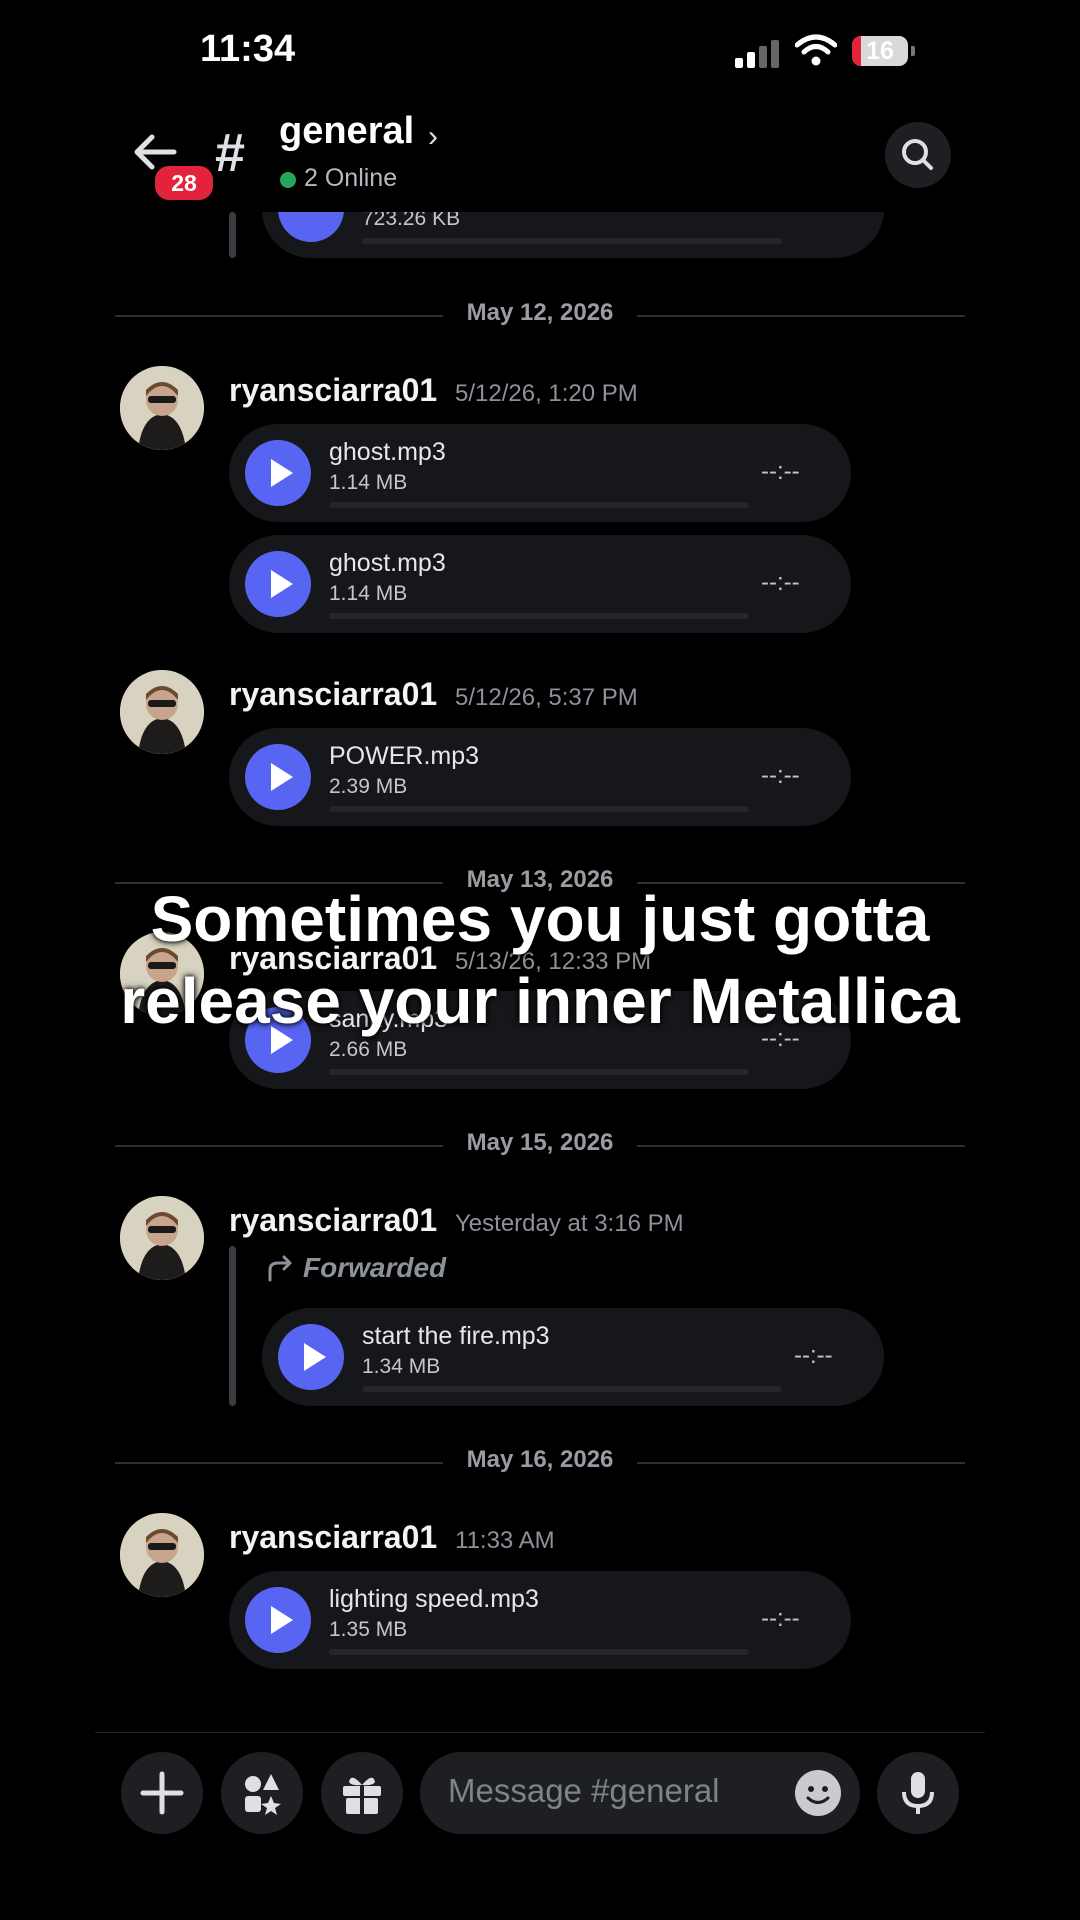 The width and height of the screenshot is (1080, 1920). What do you see at coordinates (362, 1795) in the screenshot?
I see `gift-icon` at bounding box center [362, 1795].